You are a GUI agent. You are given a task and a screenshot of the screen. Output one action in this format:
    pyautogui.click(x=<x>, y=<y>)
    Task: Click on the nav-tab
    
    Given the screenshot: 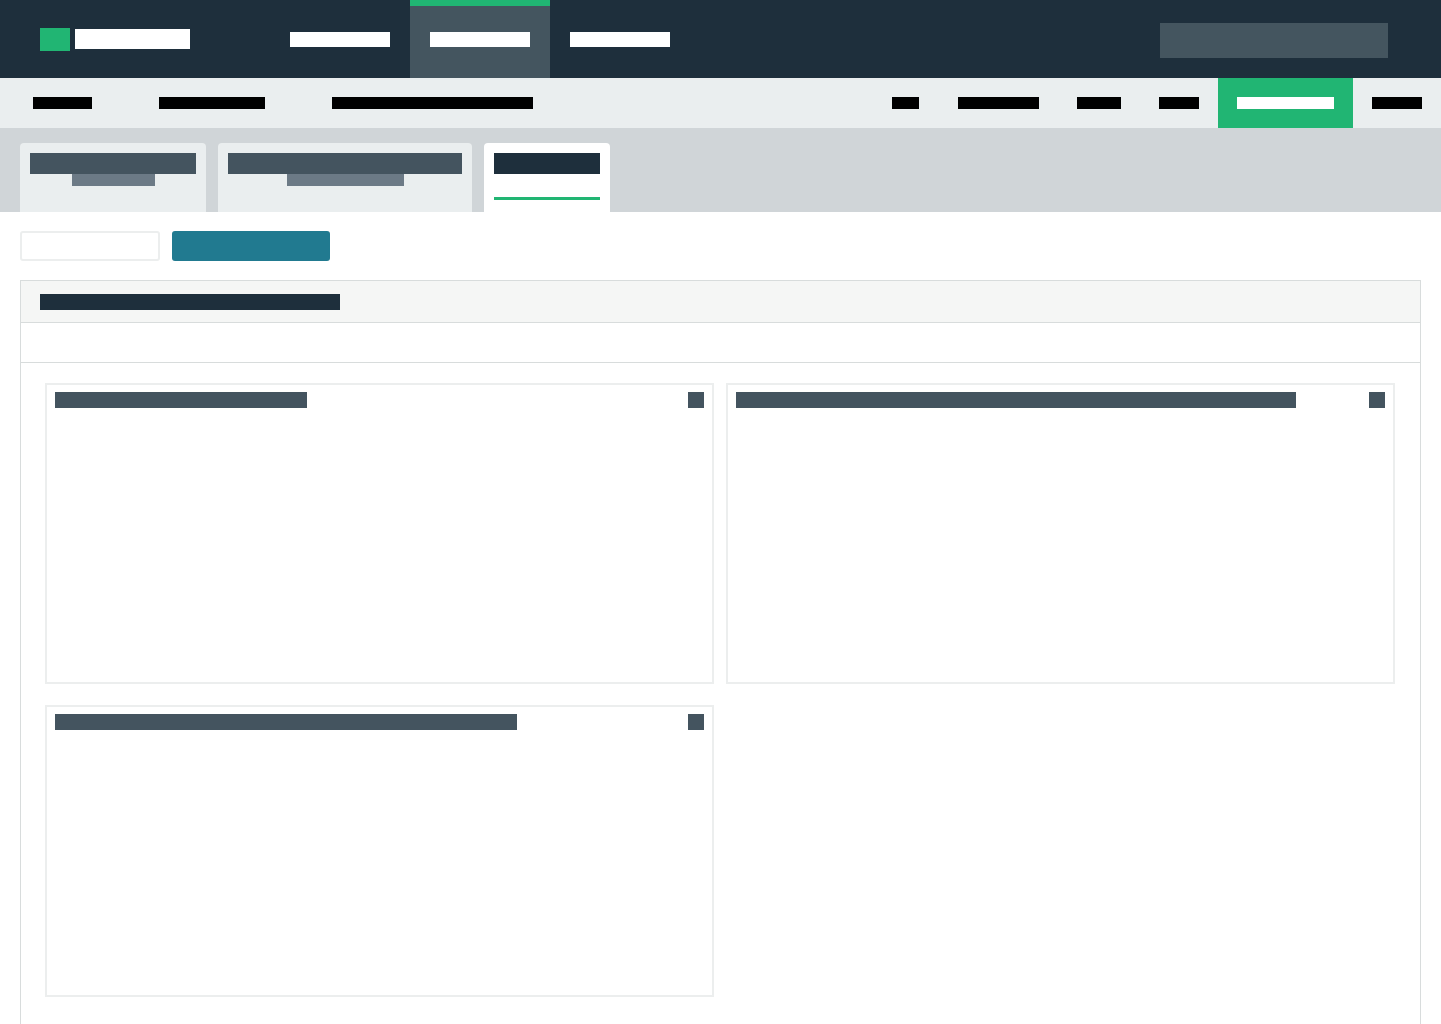 What is the action you would take?
    pyautogui.click(x=480, y=39)
    